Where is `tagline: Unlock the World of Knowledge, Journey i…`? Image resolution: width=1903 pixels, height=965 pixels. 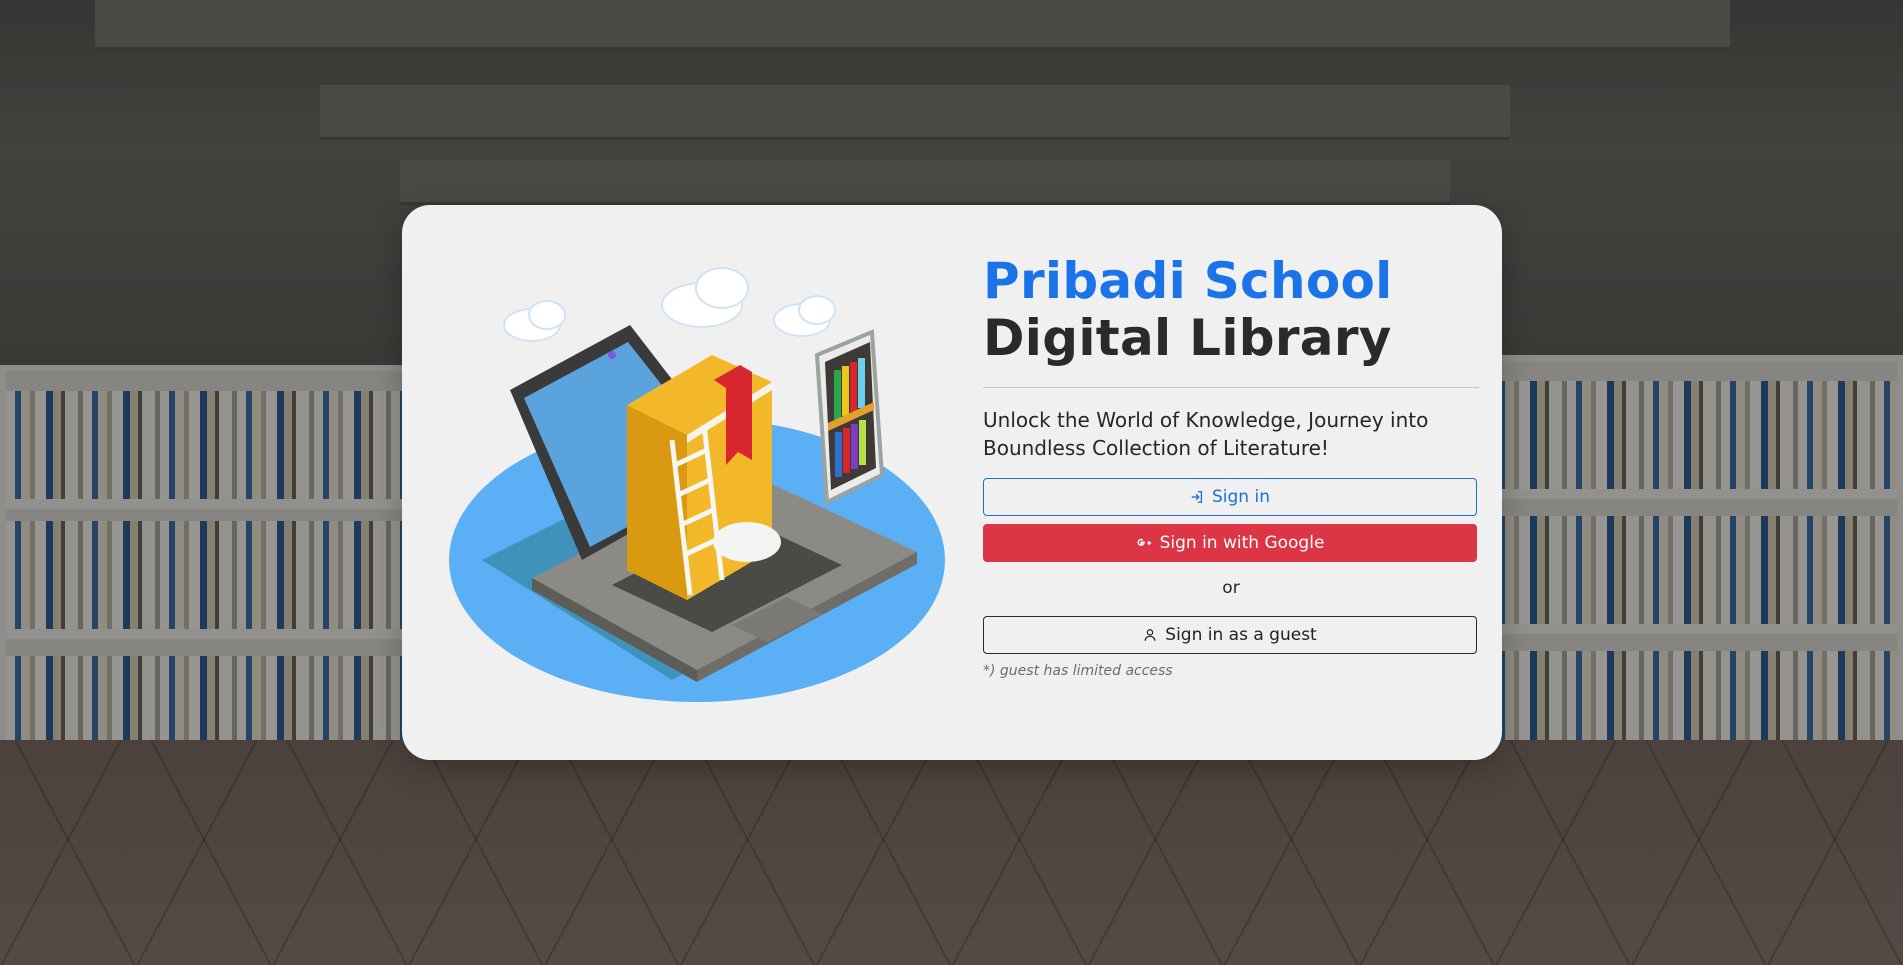 tagline: Unlock the World of Knowledge, Journey i… is located at coordinates (1206, 434).